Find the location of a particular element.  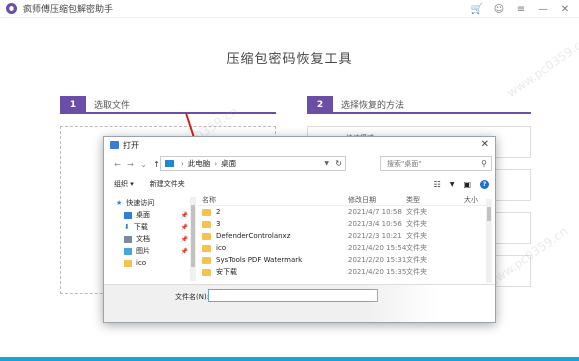

nav-item-label: 图片 is located at coordinates (143, 251).